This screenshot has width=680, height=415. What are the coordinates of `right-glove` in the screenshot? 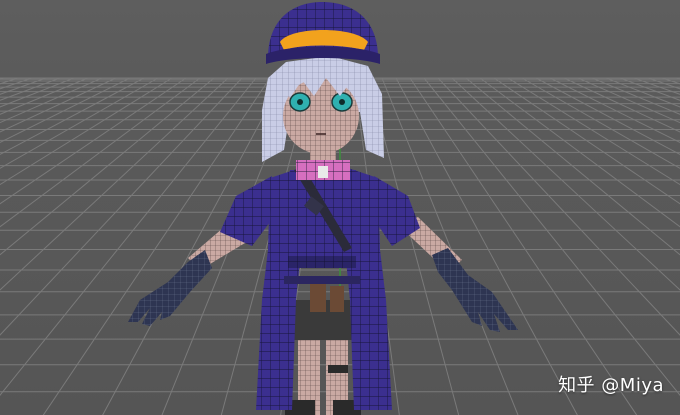 It's located at (475, 290).